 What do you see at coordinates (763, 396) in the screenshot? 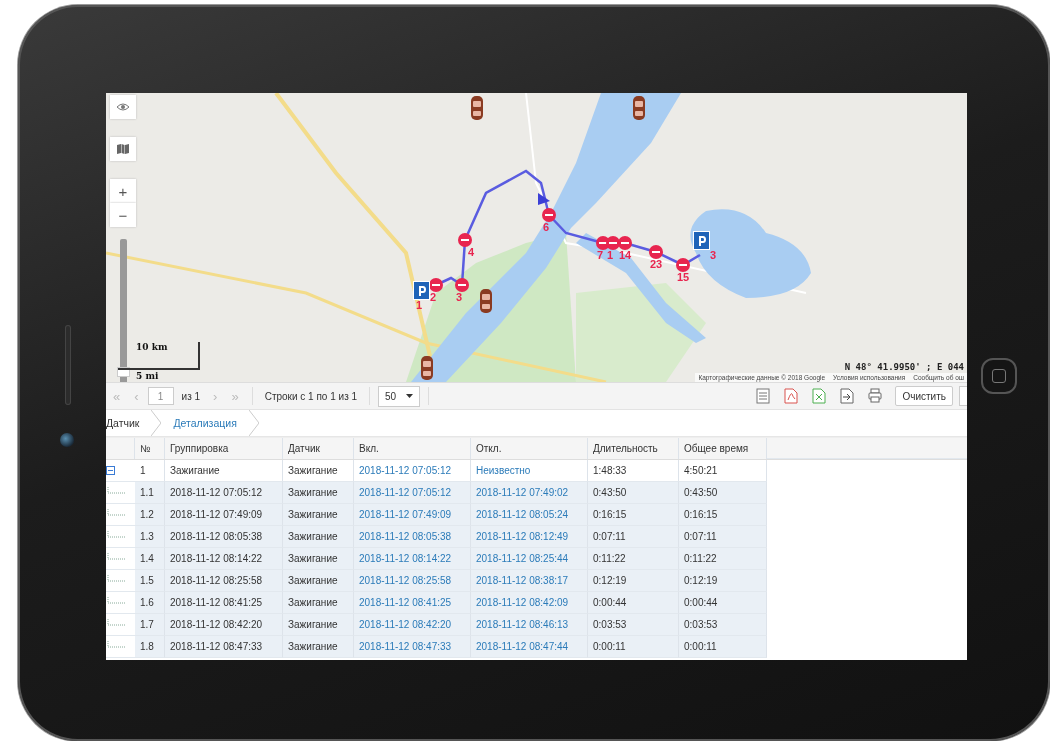
I see `table-icon` at bounding box center [763, 396].